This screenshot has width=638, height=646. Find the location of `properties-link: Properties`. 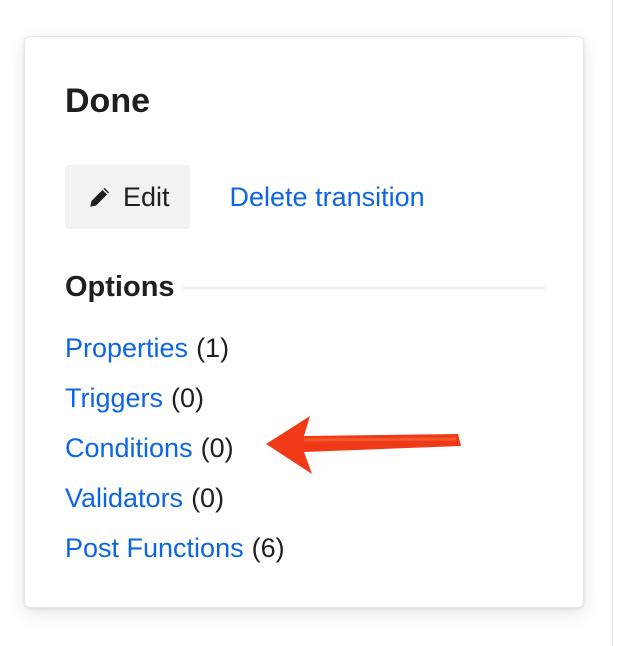

properties-link: Properties is located at coordinates (126, 348).